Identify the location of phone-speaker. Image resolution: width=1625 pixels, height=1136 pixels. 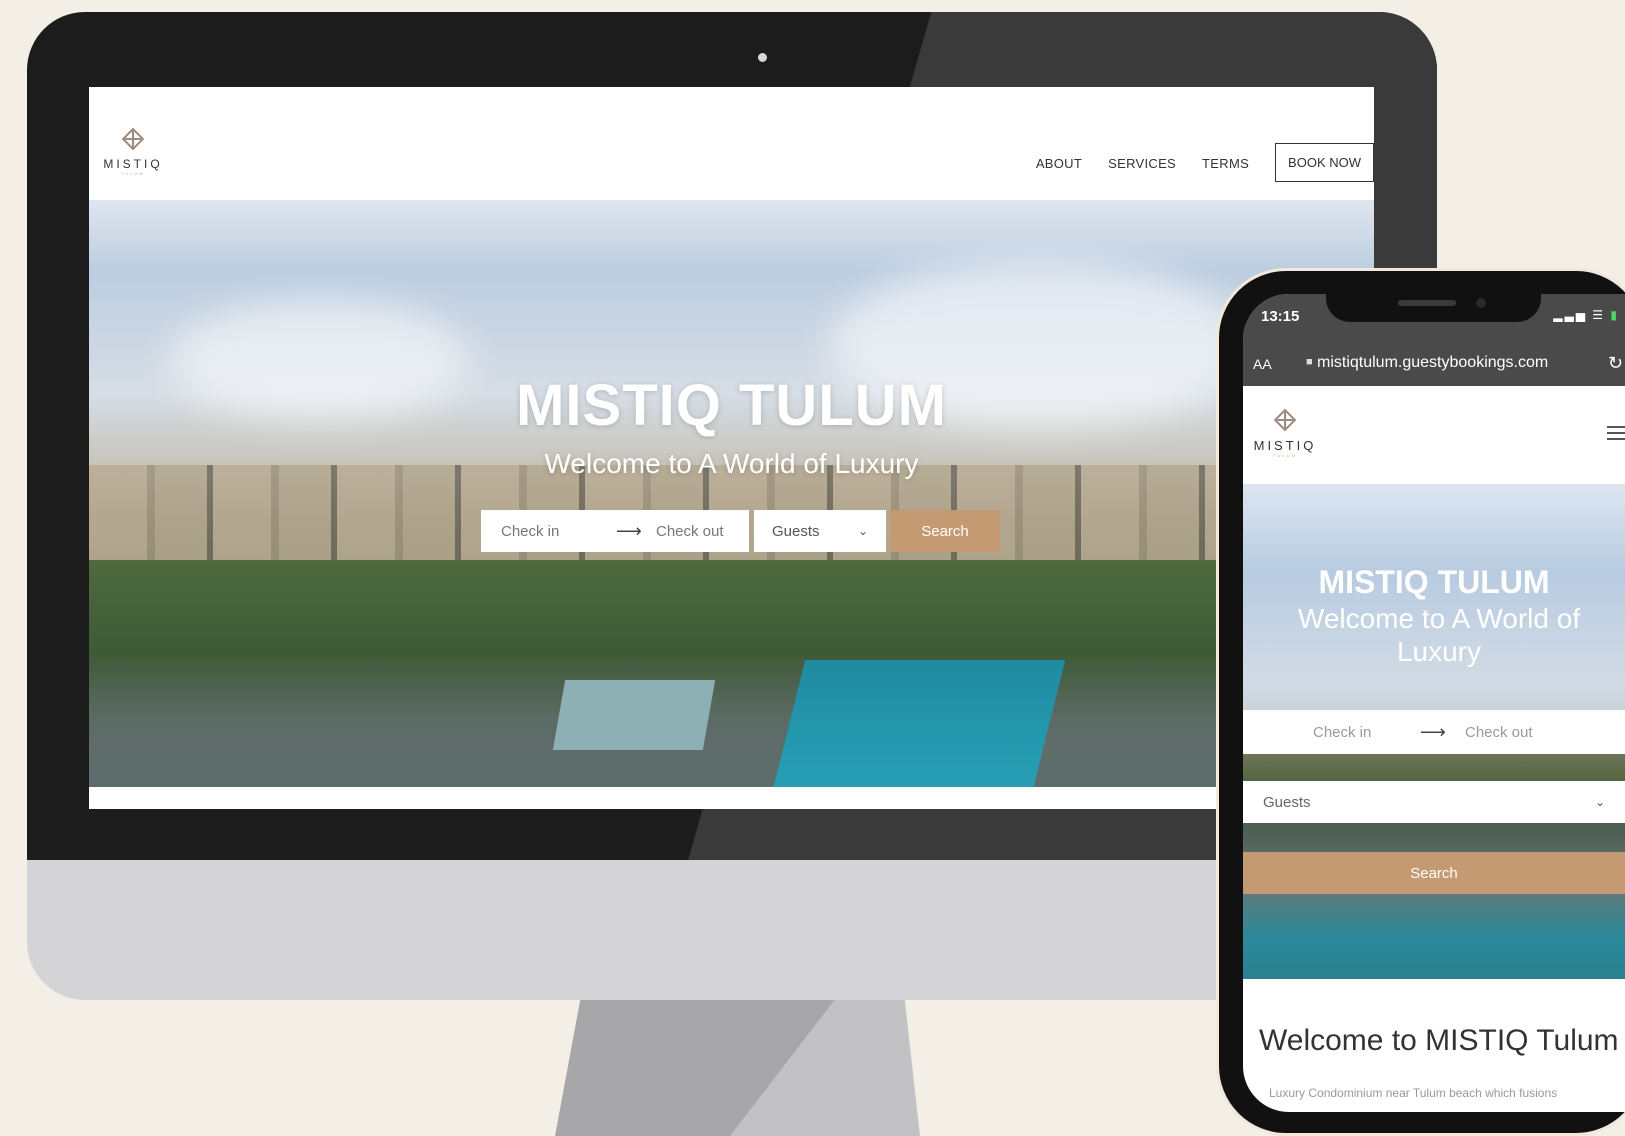
(1427, 303).